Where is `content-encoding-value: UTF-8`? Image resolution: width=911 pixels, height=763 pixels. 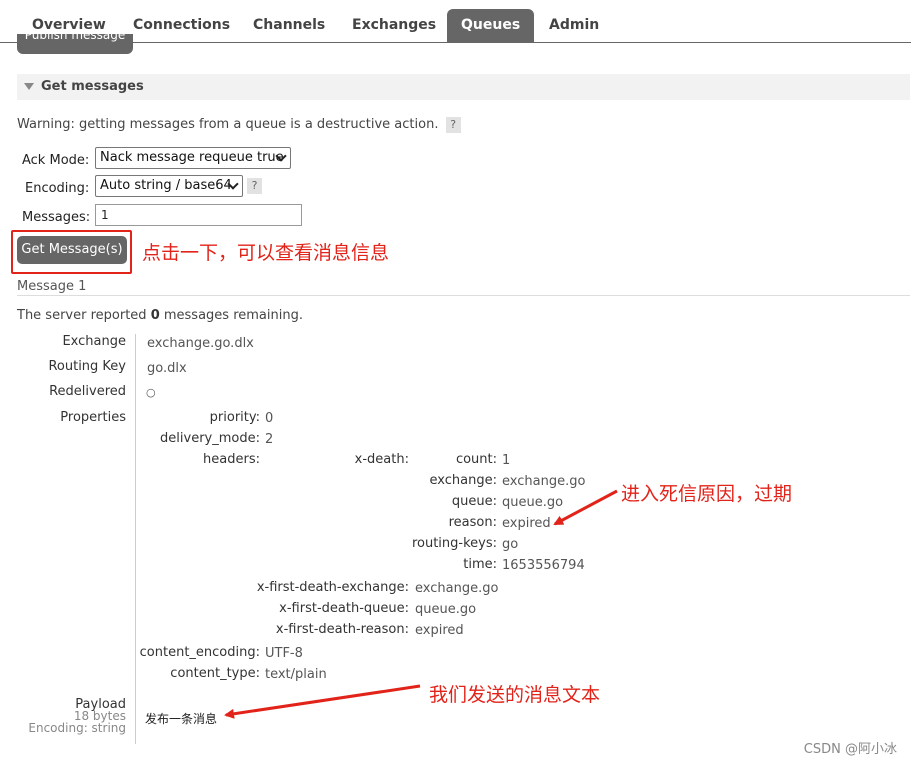
content-encoding-value: UTF-8 is located at coordinates (284, 653).